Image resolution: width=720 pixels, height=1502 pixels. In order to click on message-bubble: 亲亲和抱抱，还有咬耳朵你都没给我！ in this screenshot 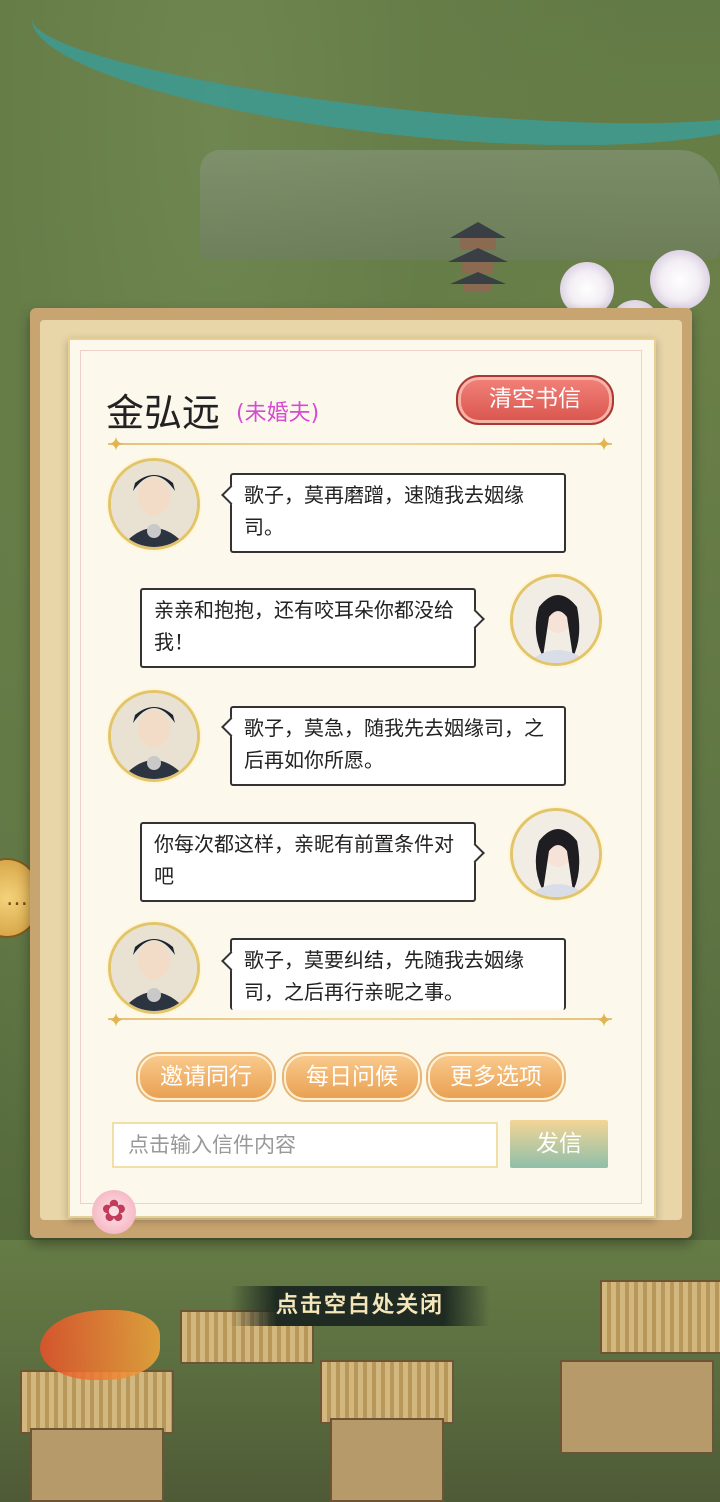, I will do `click(308, 628)`.